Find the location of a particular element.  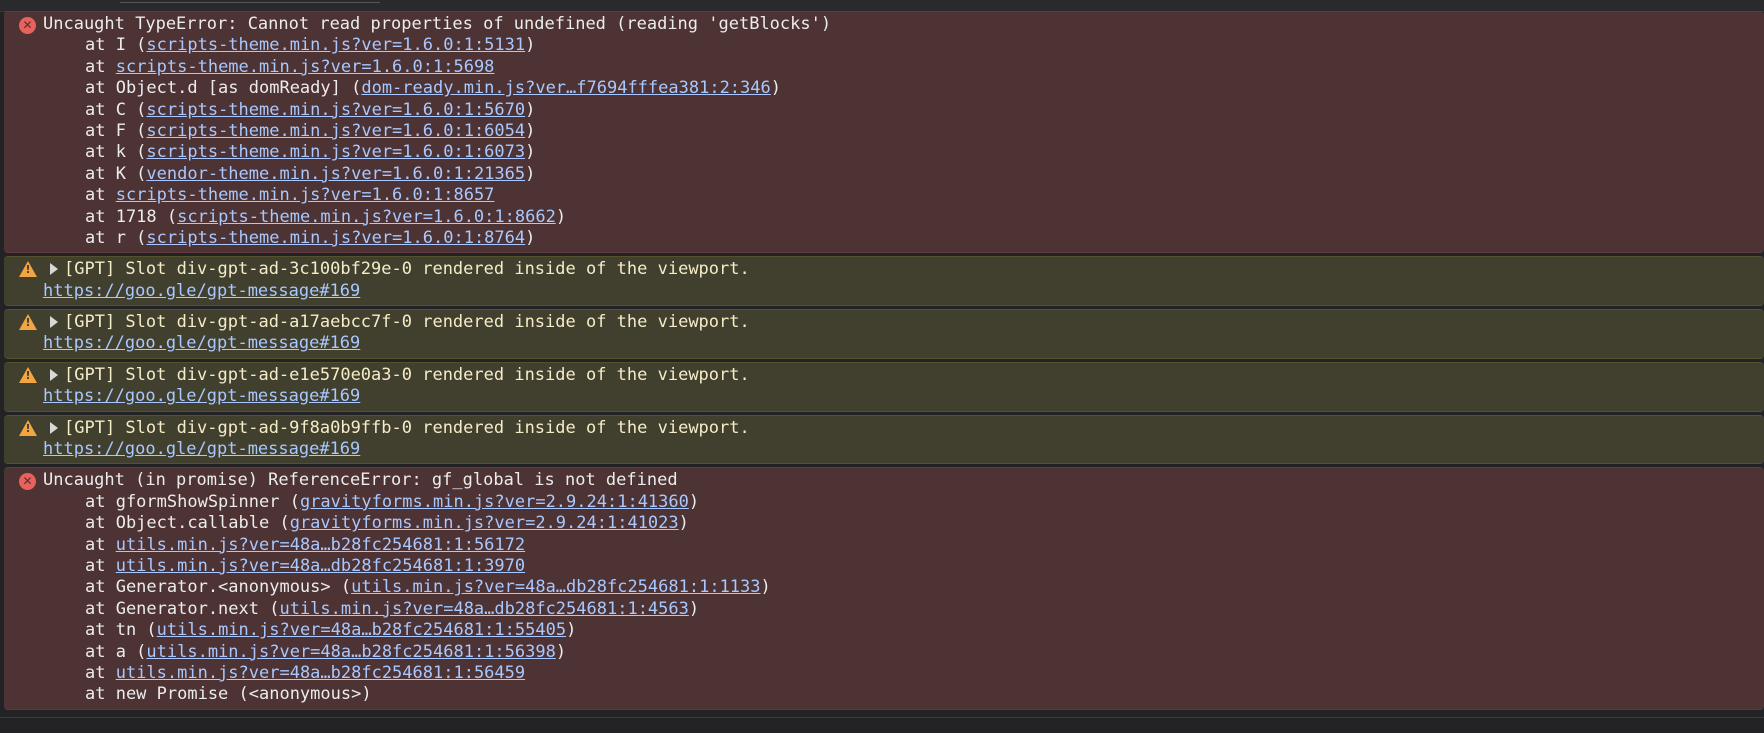

stack-frame-prefix: at Object.callable ( is located at coordinates (187, 523).